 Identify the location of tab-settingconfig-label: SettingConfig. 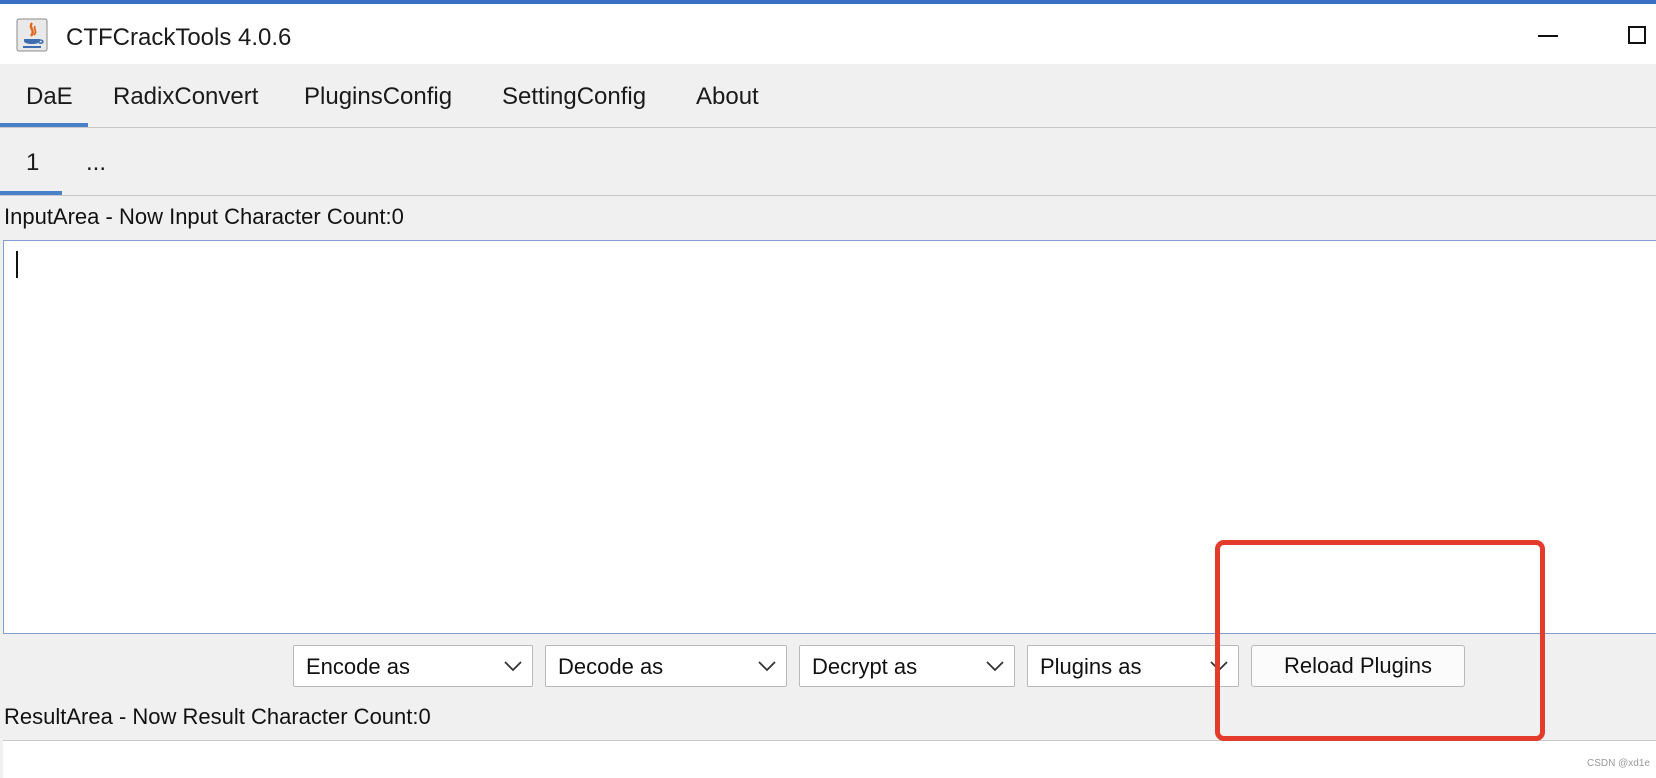
(574, 96).